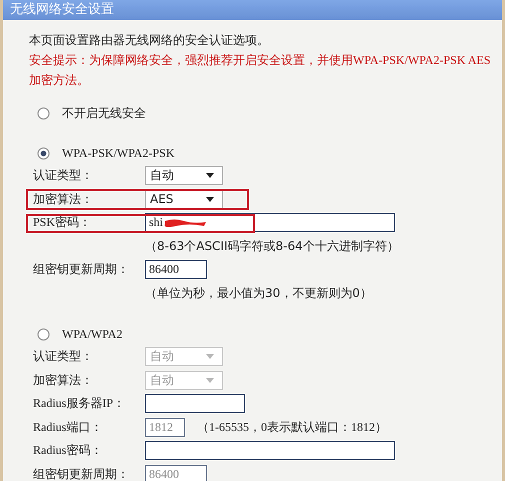 The image size is (505, 481). I want to click on radio-label: WPA/WPA2, so click(92, 334).